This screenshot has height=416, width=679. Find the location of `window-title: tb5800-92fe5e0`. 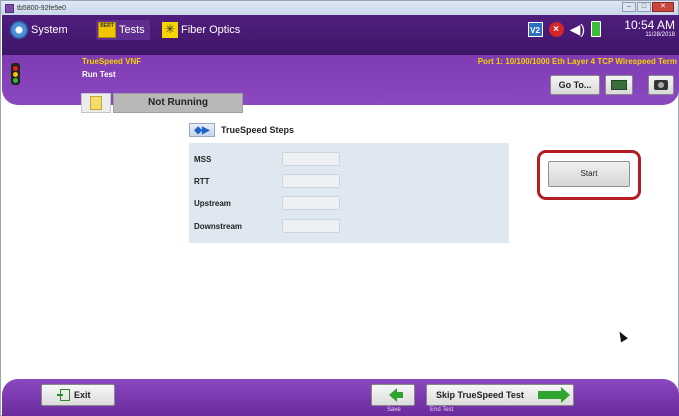

window-title: tb5800-92fe5e0 is located at coordinates (42, 8).